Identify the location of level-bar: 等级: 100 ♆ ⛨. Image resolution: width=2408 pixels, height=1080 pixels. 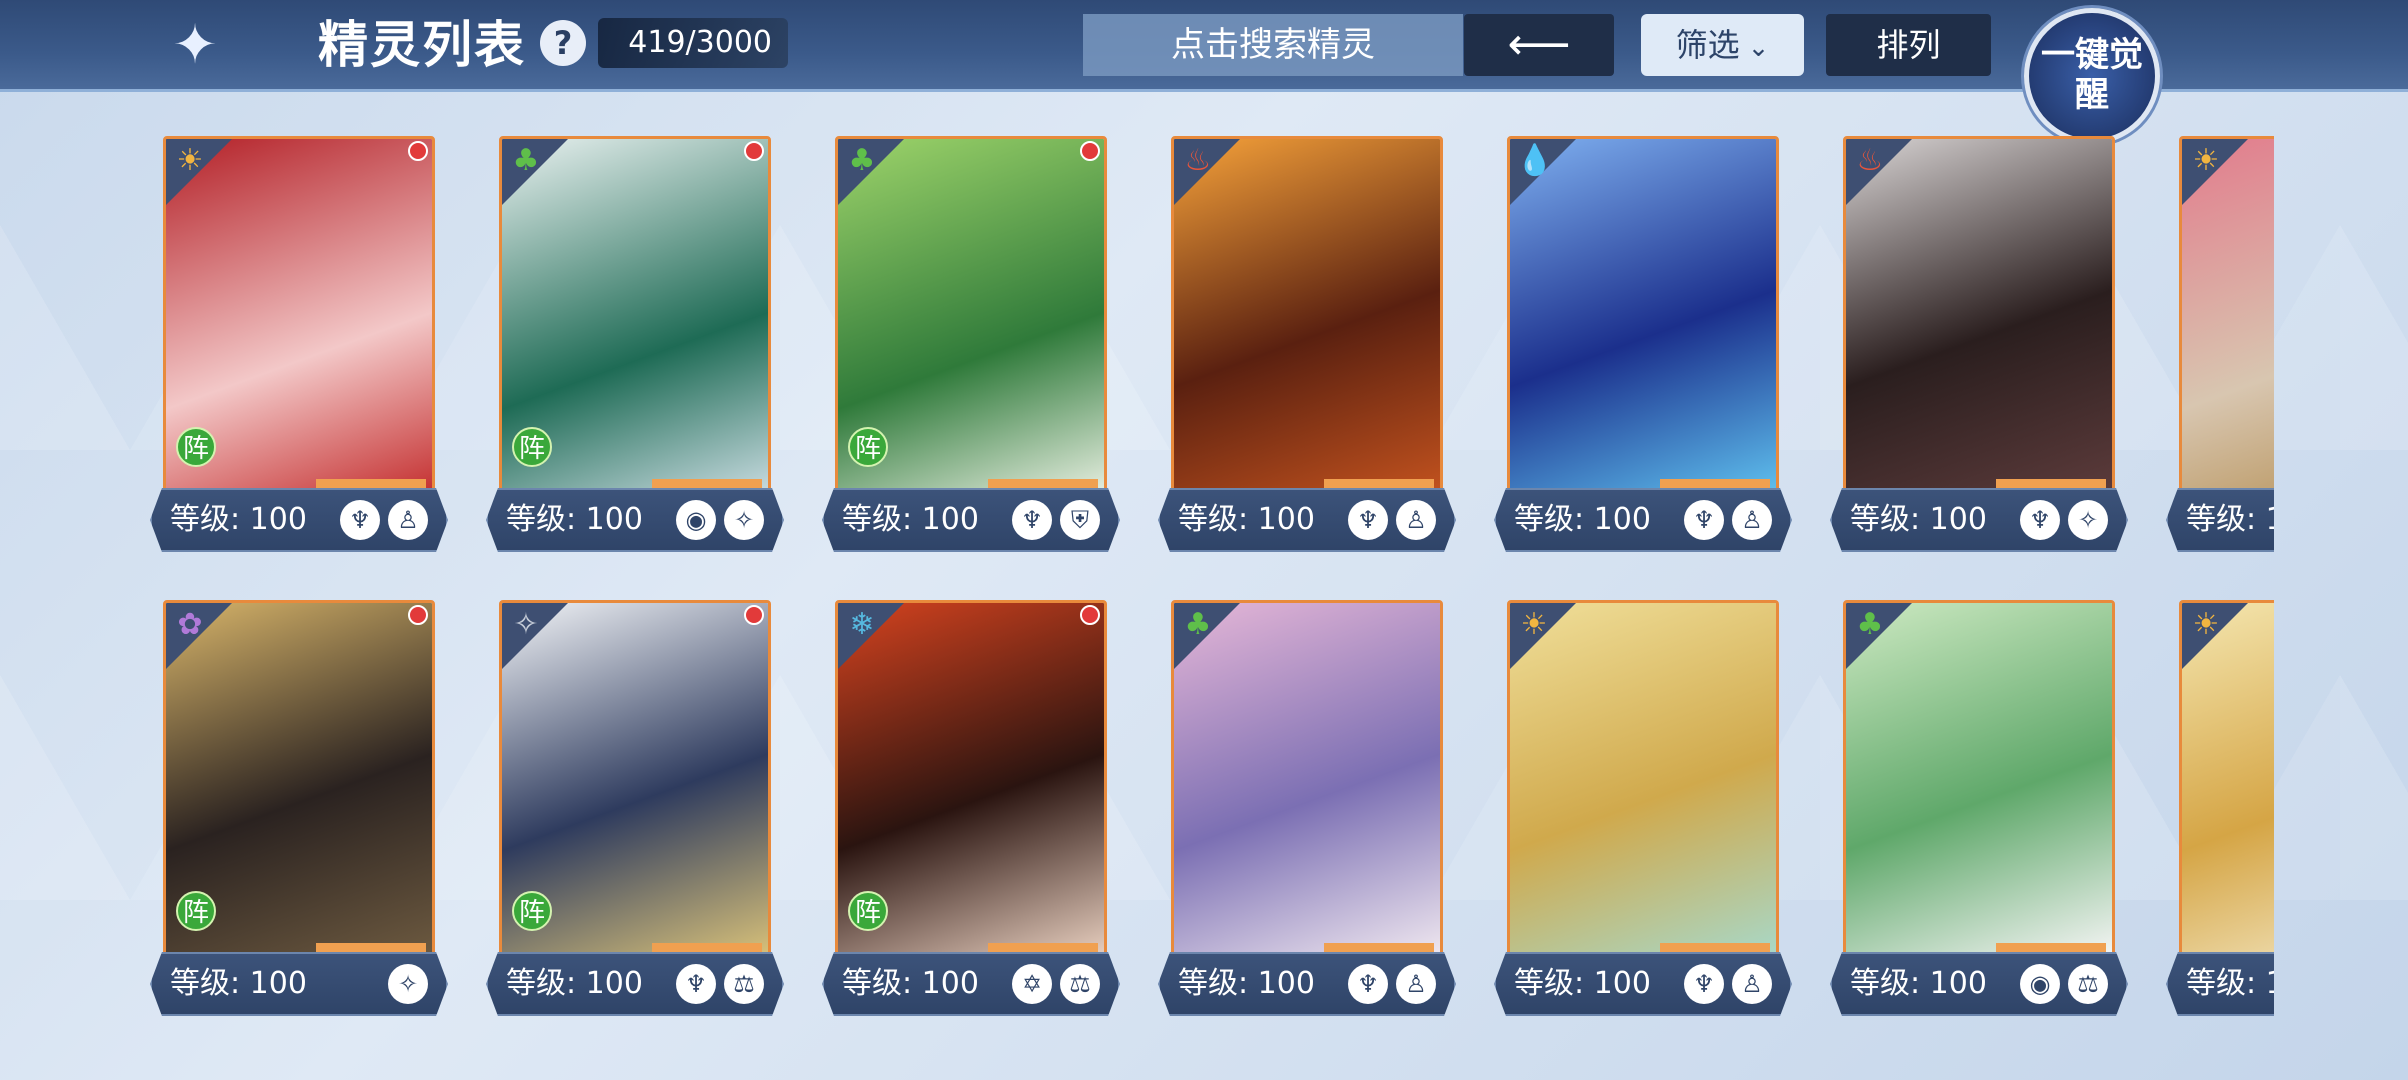
(971, 520).